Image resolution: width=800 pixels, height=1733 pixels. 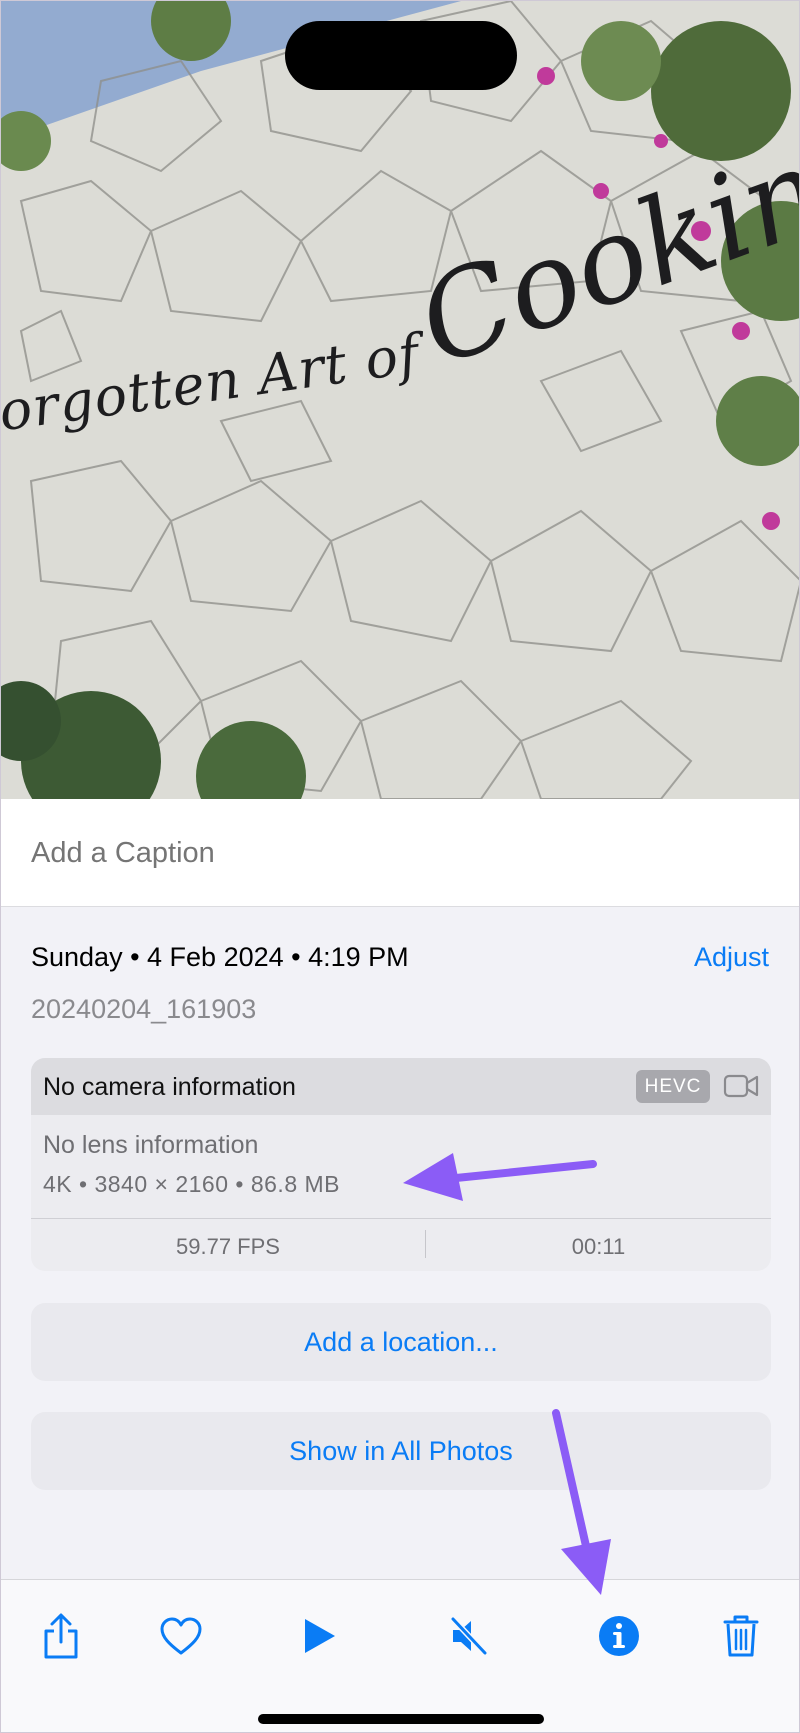 What do you see at coordinates (741, 1088) in the screenshot?
I see `video-camera-icon` at bounding box center [741, 1088].